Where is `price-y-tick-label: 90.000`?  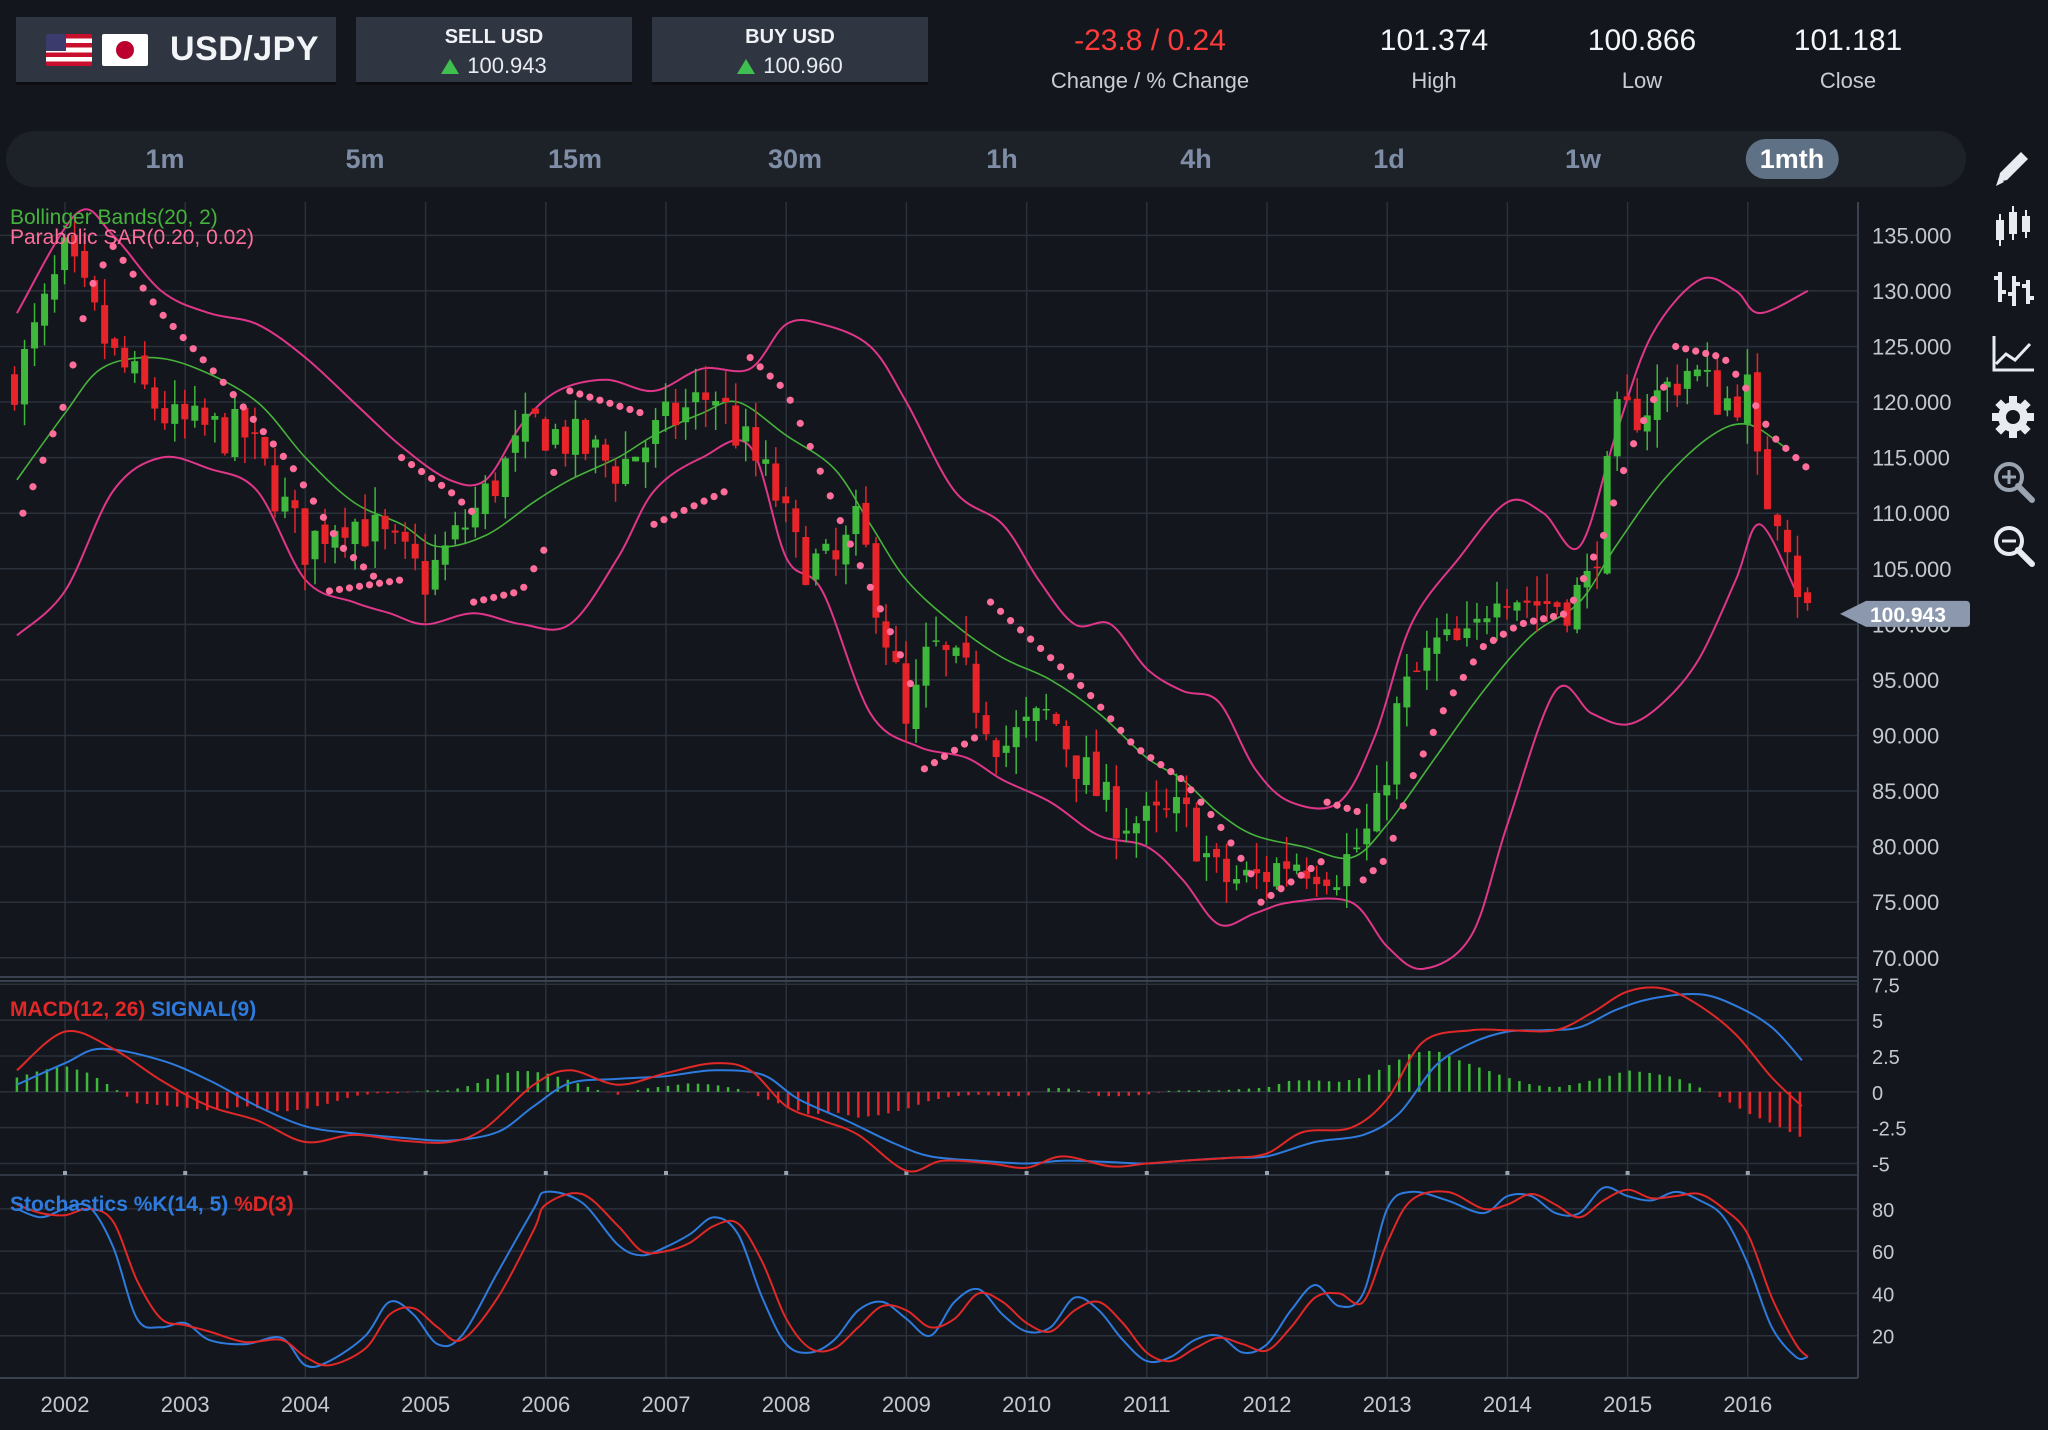
price-y-tick-label: 90.000 is located at coordinates (1905, 735).